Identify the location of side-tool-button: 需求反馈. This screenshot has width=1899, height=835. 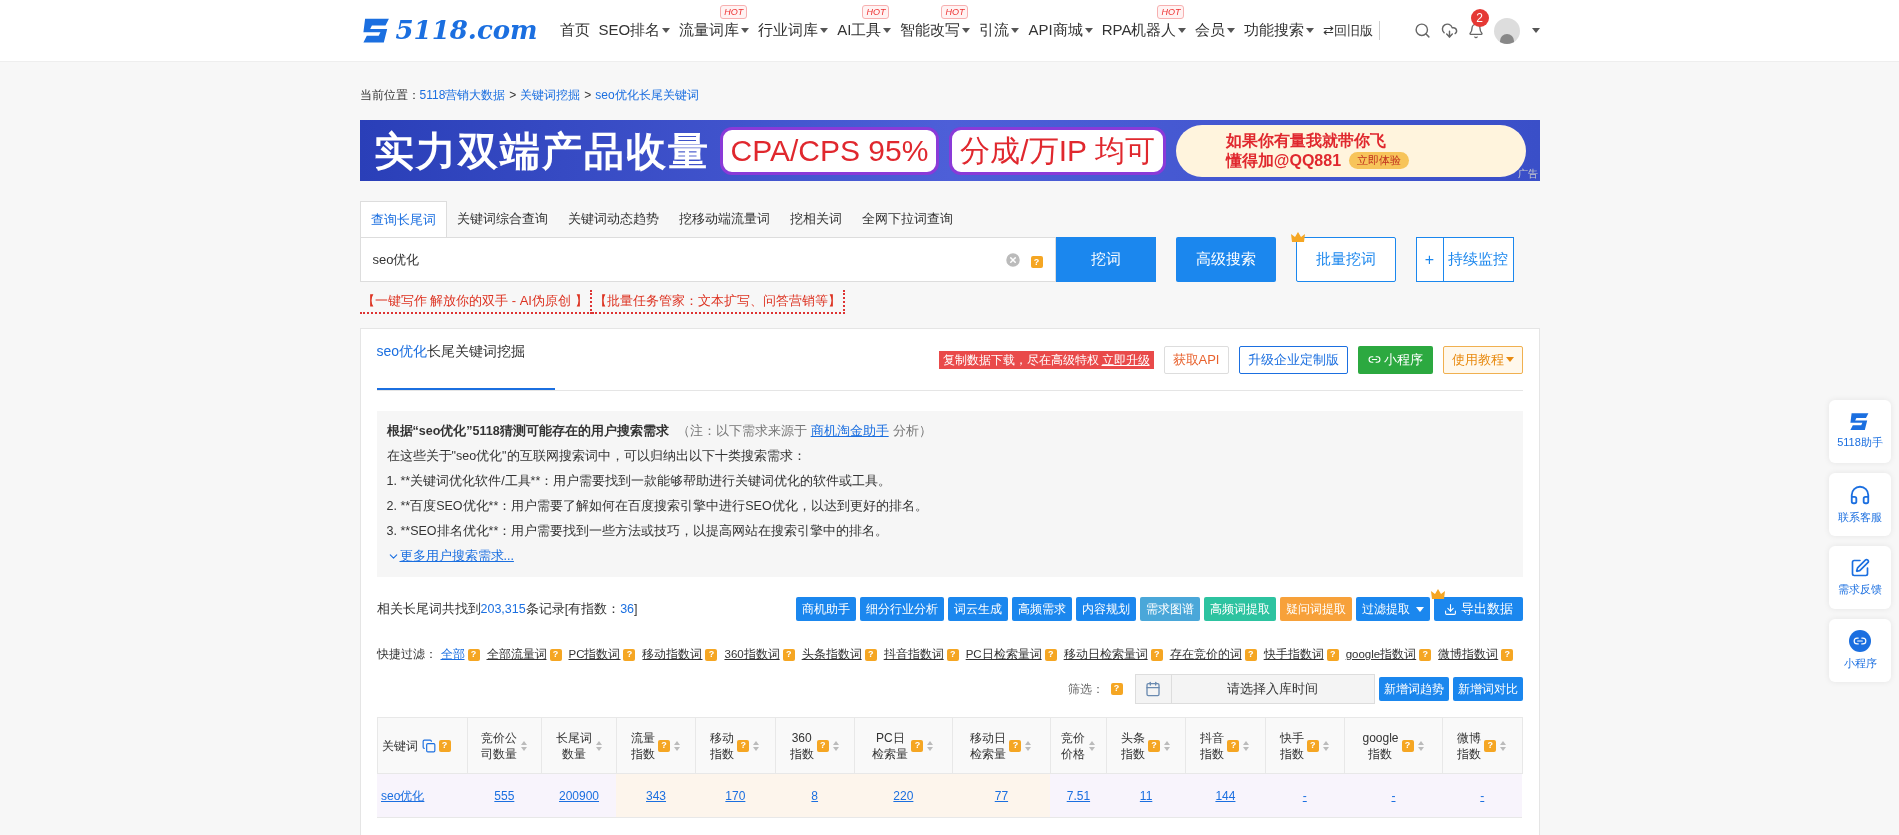
(1860, 577).